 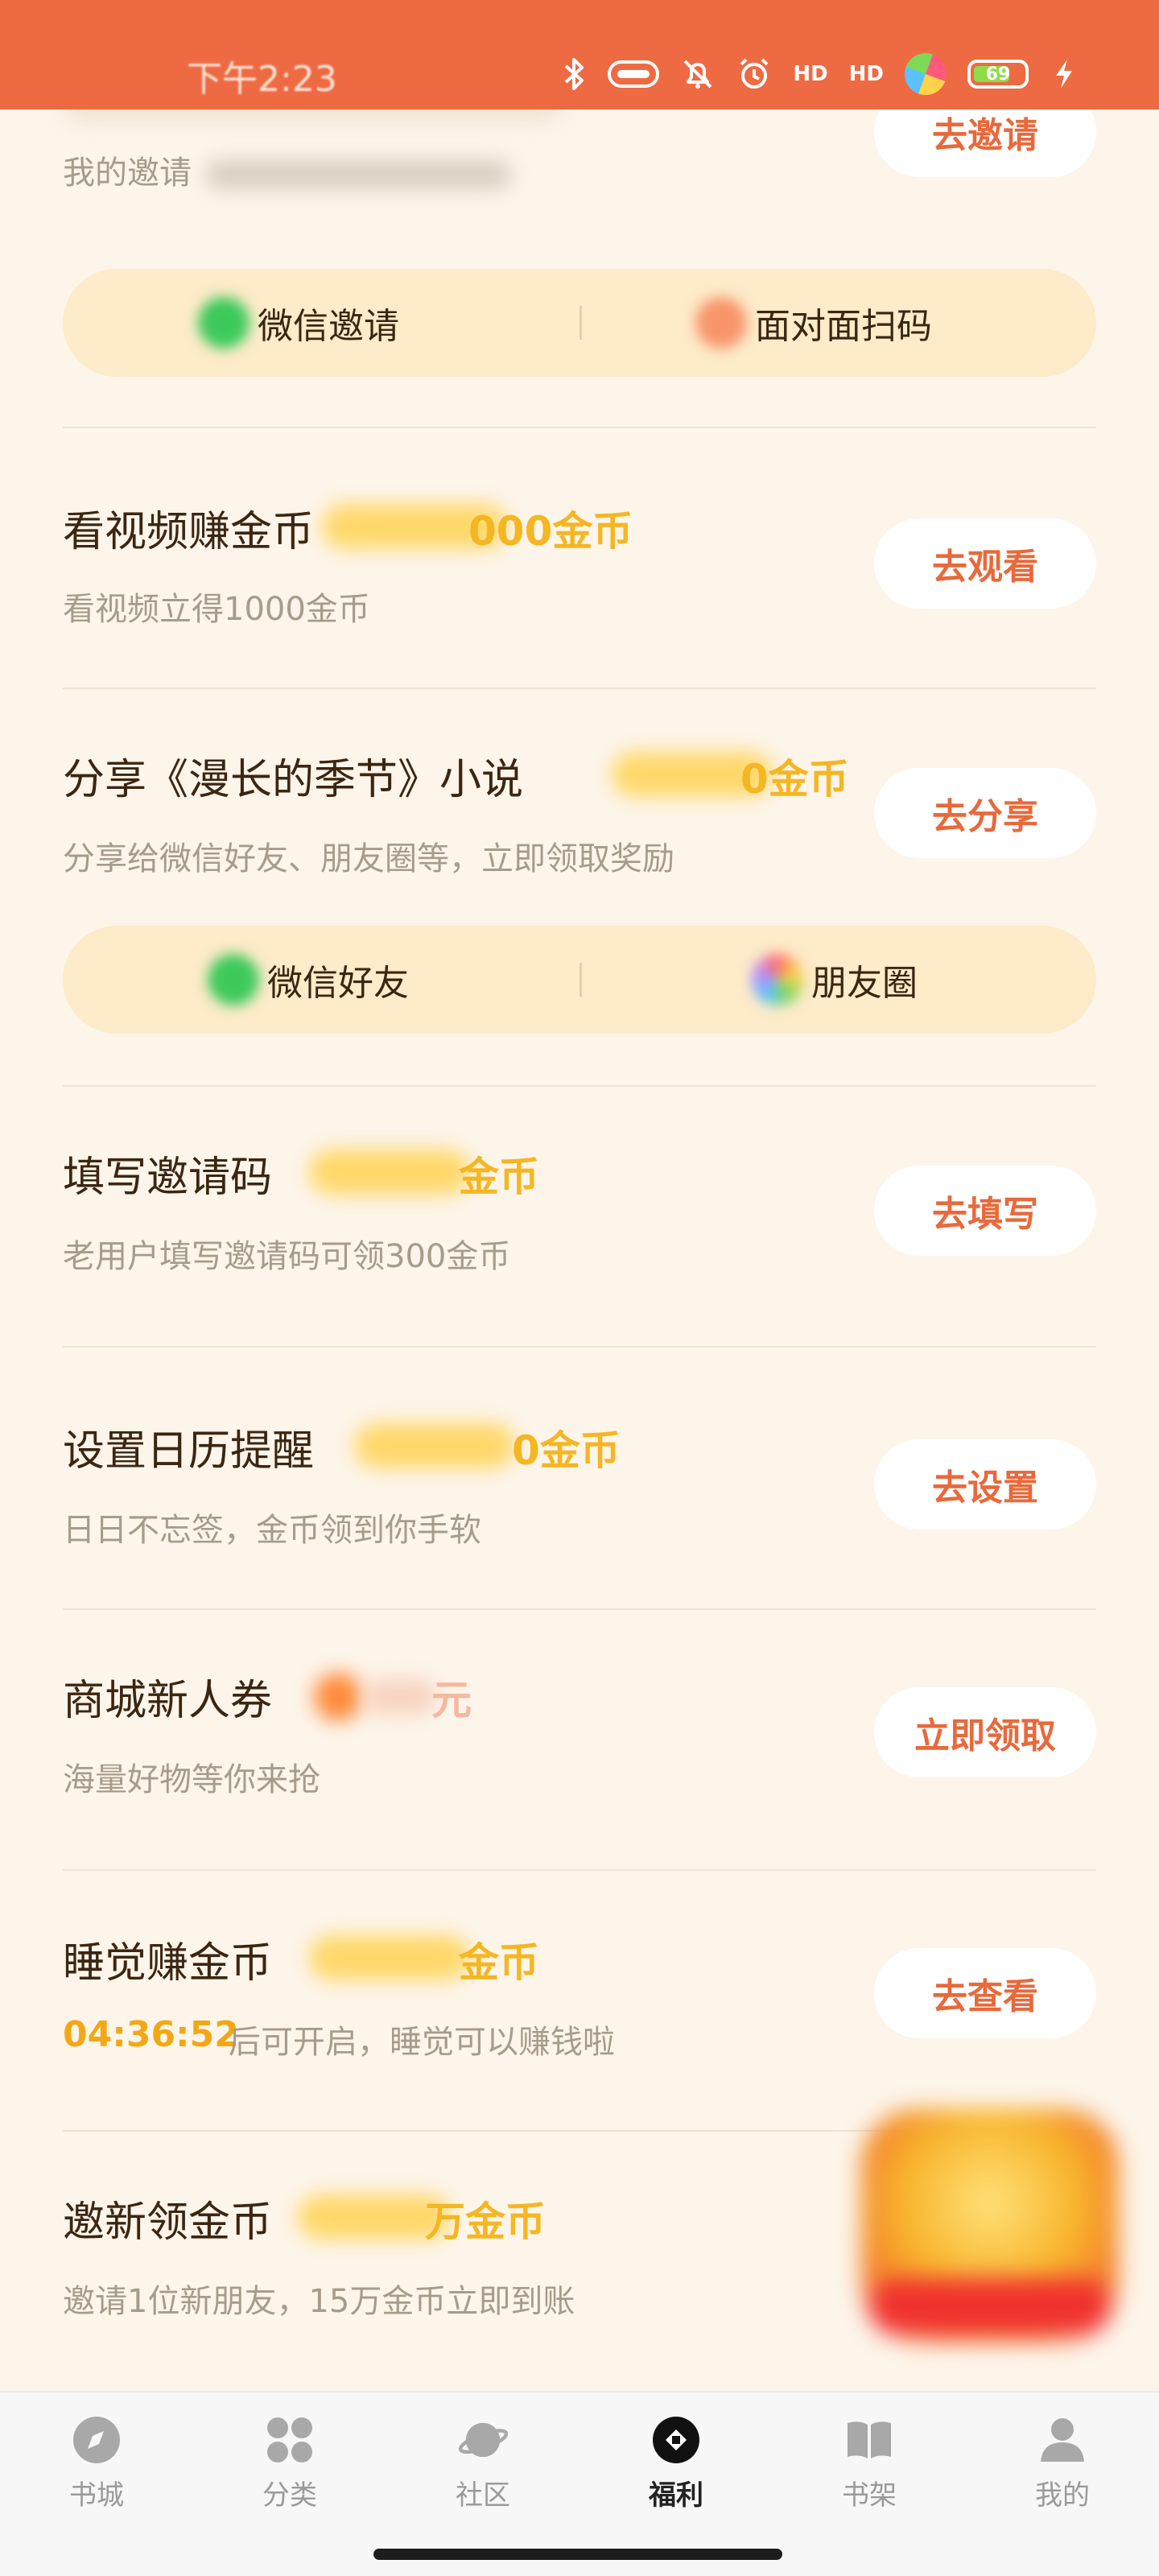 What do you see at coordinates (319, 2301) in the screenshot?
I see `task-desc-invite-new: 邀请1位新朋友，15万金币立即到账` at bounding box center [319, 2301].